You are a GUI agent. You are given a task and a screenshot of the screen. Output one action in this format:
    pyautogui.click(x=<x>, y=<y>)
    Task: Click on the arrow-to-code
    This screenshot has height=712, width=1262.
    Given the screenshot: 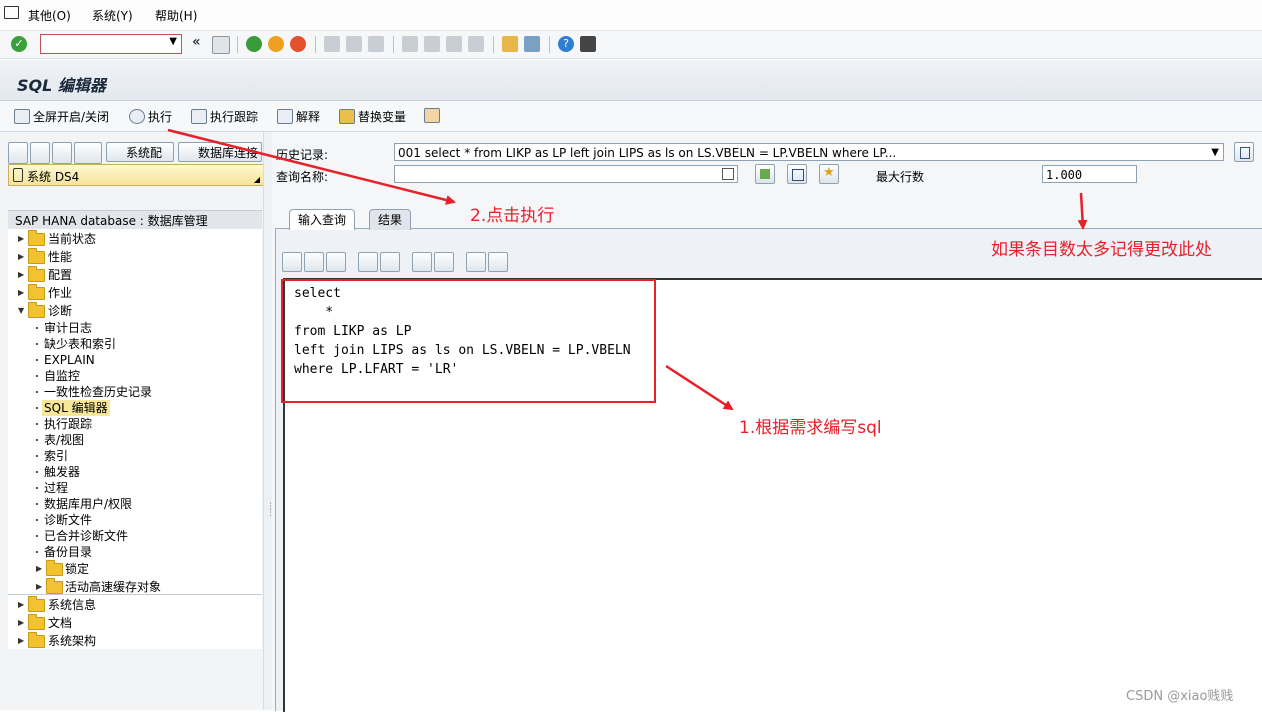 What is the action you would take?
    pyautogui.click(x=699, y=387)
    